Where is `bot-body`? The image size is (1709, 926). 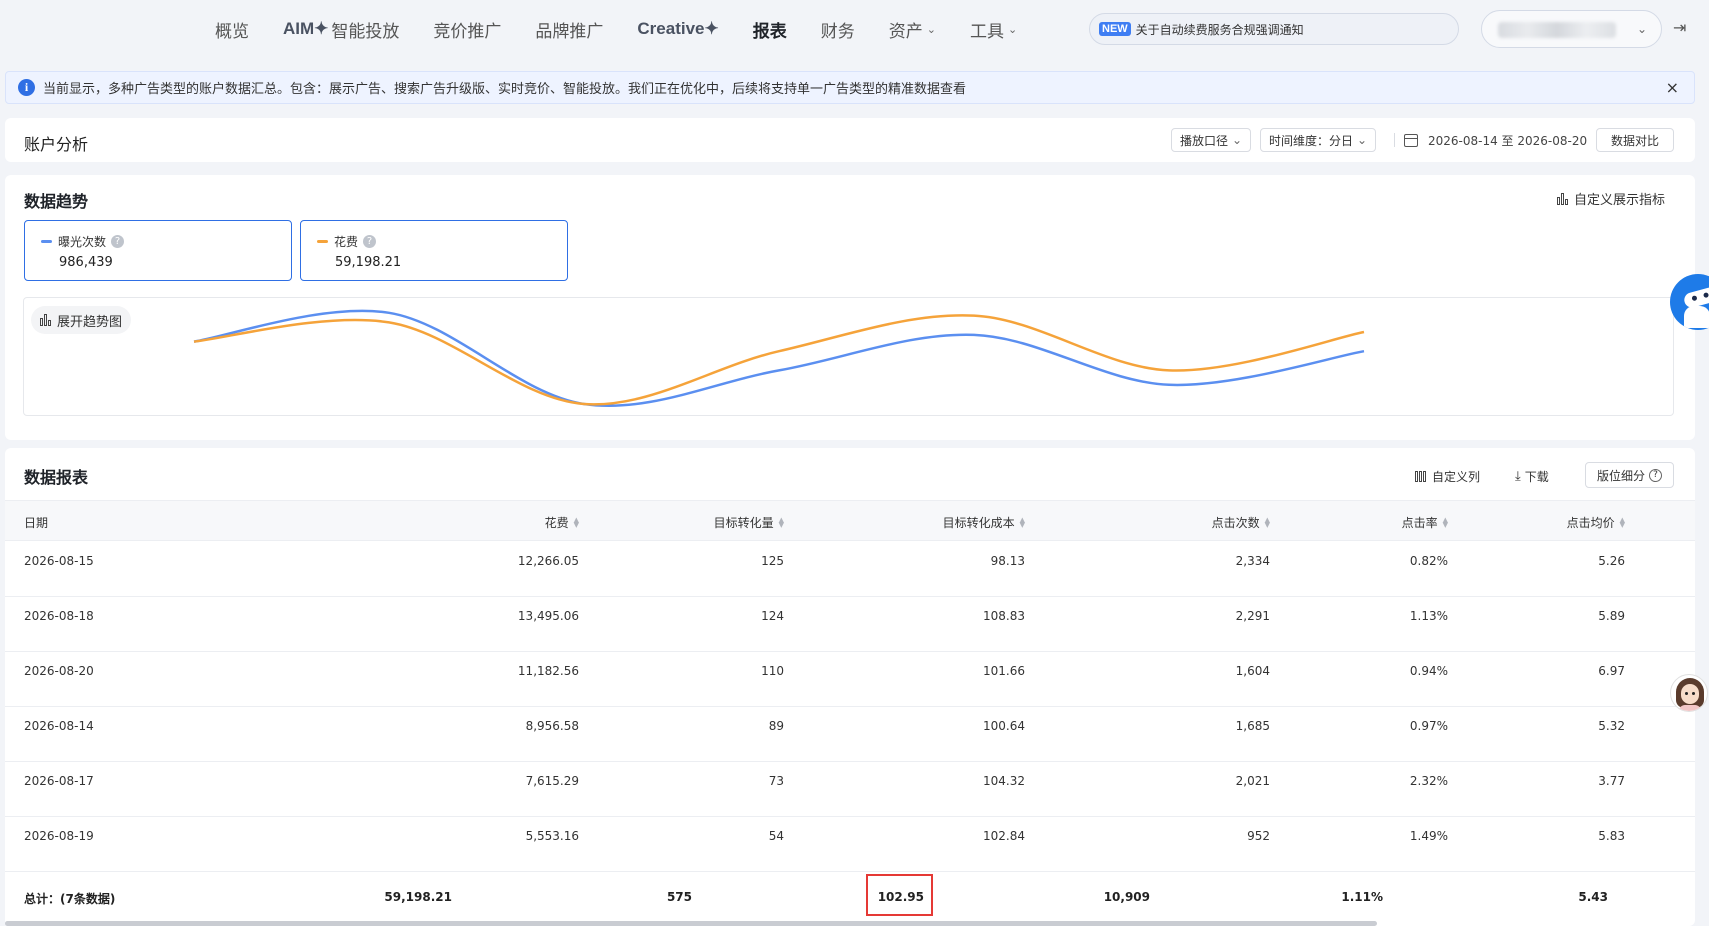 bot-body is located at coordinates (1696, 317).